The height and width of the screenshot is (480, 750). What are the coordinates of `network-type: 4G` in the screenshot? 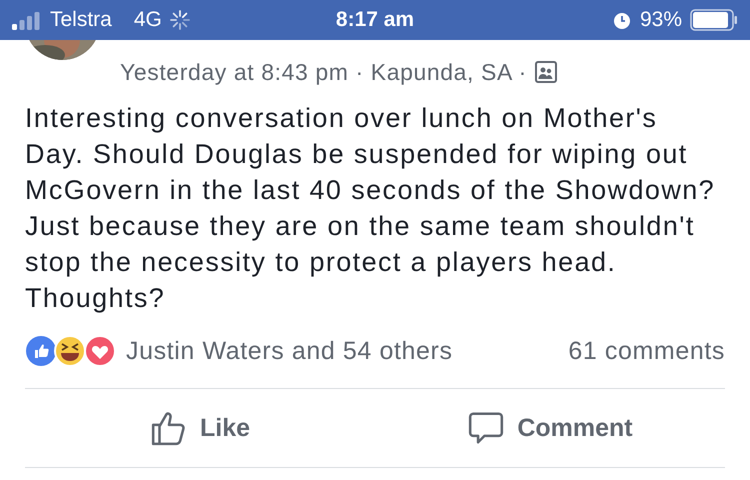 It's located at (148, 20).